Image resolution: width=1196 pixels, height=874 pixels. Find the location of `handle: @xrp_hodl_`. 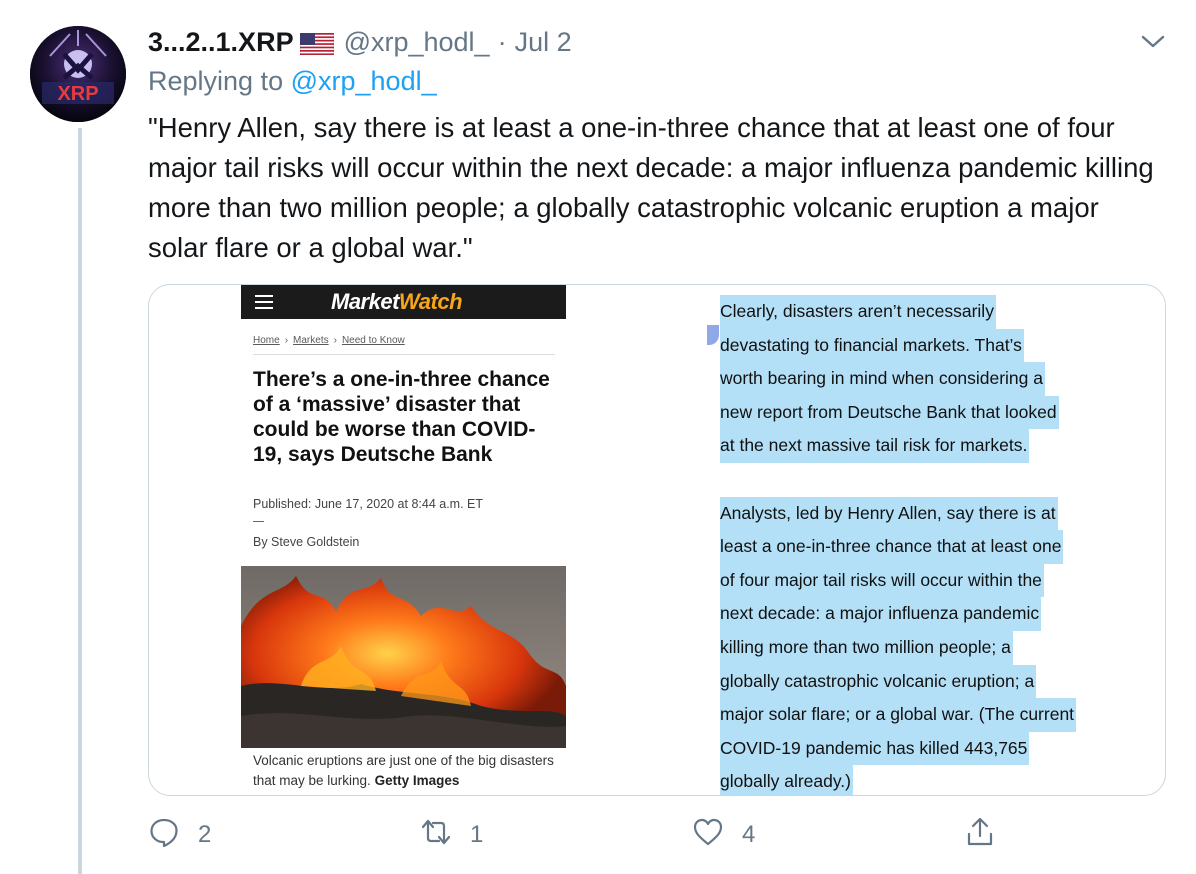

handle: @xrp_hodl_ is located at coordinates (417, 42).